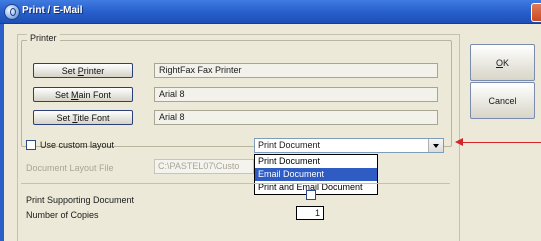  I want to click on set-title-font-button: Set Title Font, so click(83, 117).